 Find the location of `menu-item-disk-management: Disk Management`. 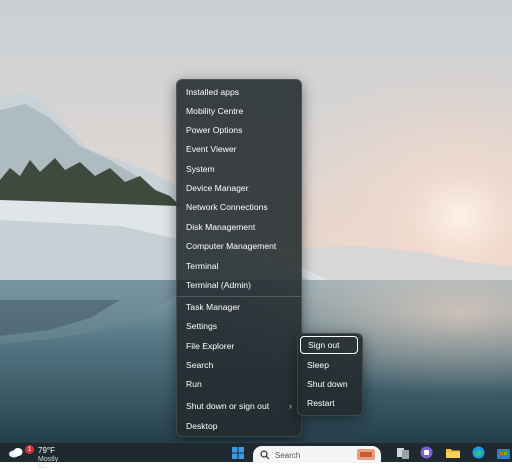

menu-item-disk-management: Disk Management is located at coordinates (239, 227).